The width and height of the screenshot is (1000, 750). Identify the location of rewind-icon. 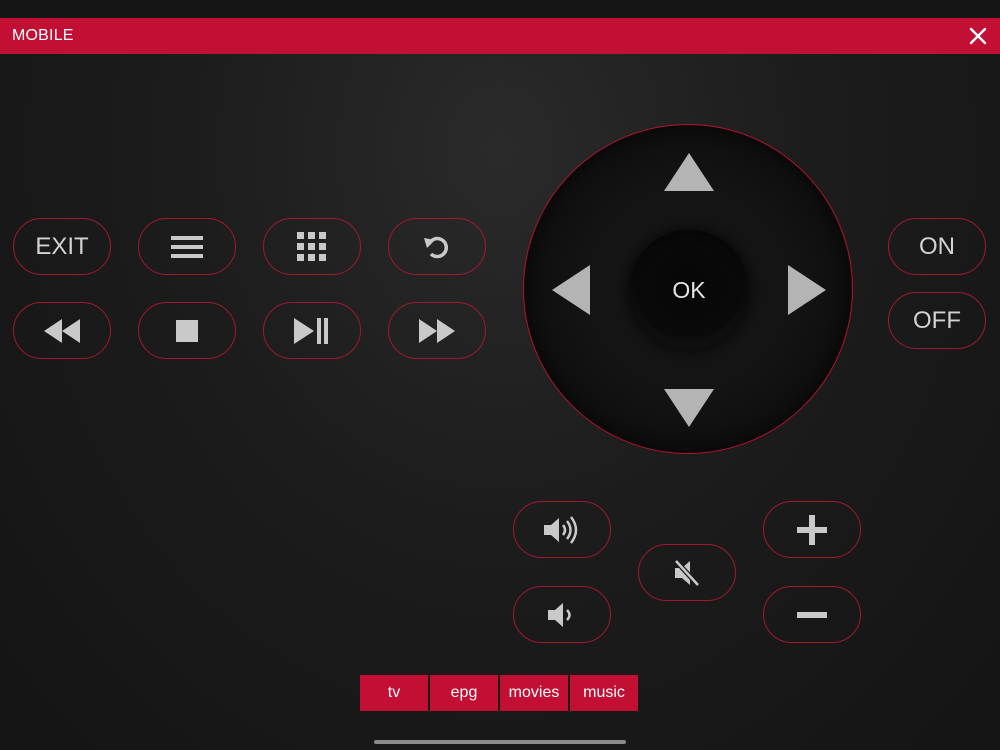
(62, 330).